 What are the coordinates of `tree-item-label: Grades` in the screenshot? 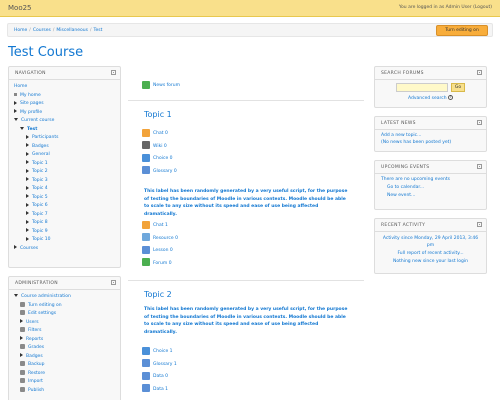 It's located at (36, 347).